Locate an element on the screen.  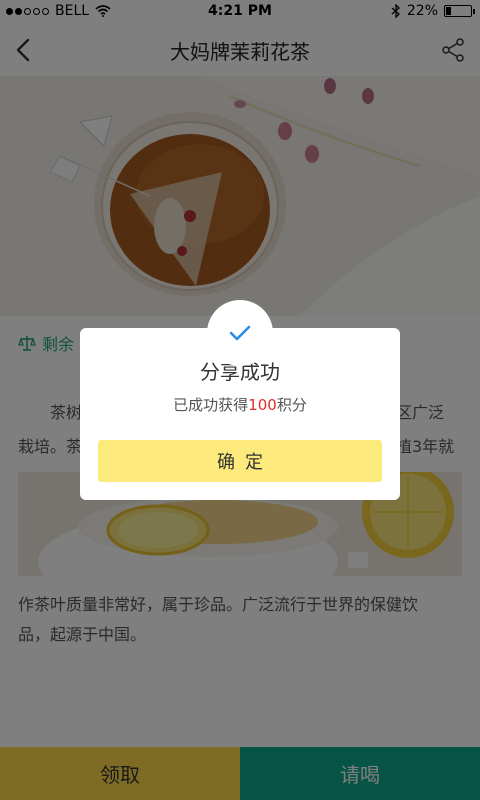
dialog-message-suffix: 积分 is located at coordinates (291, 405).